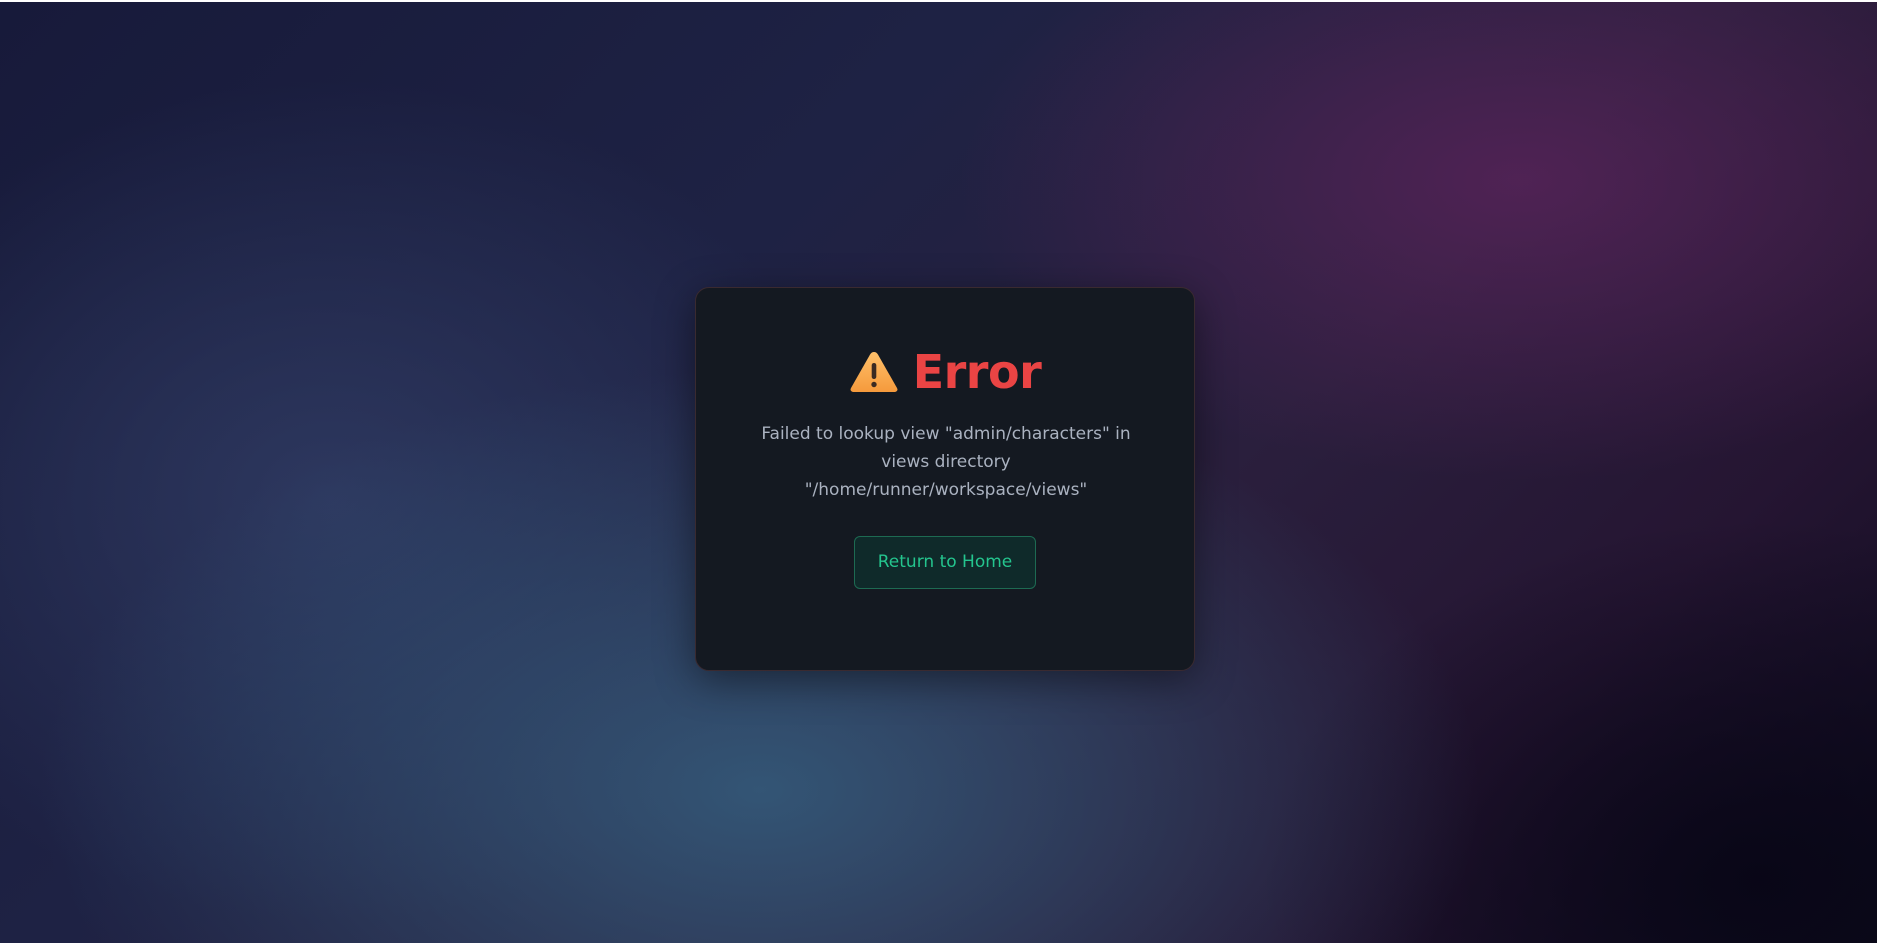 The width and height of the screenshot is (1877, 943). I want to click on return-home-button: Return to Home, so click(945, 562).